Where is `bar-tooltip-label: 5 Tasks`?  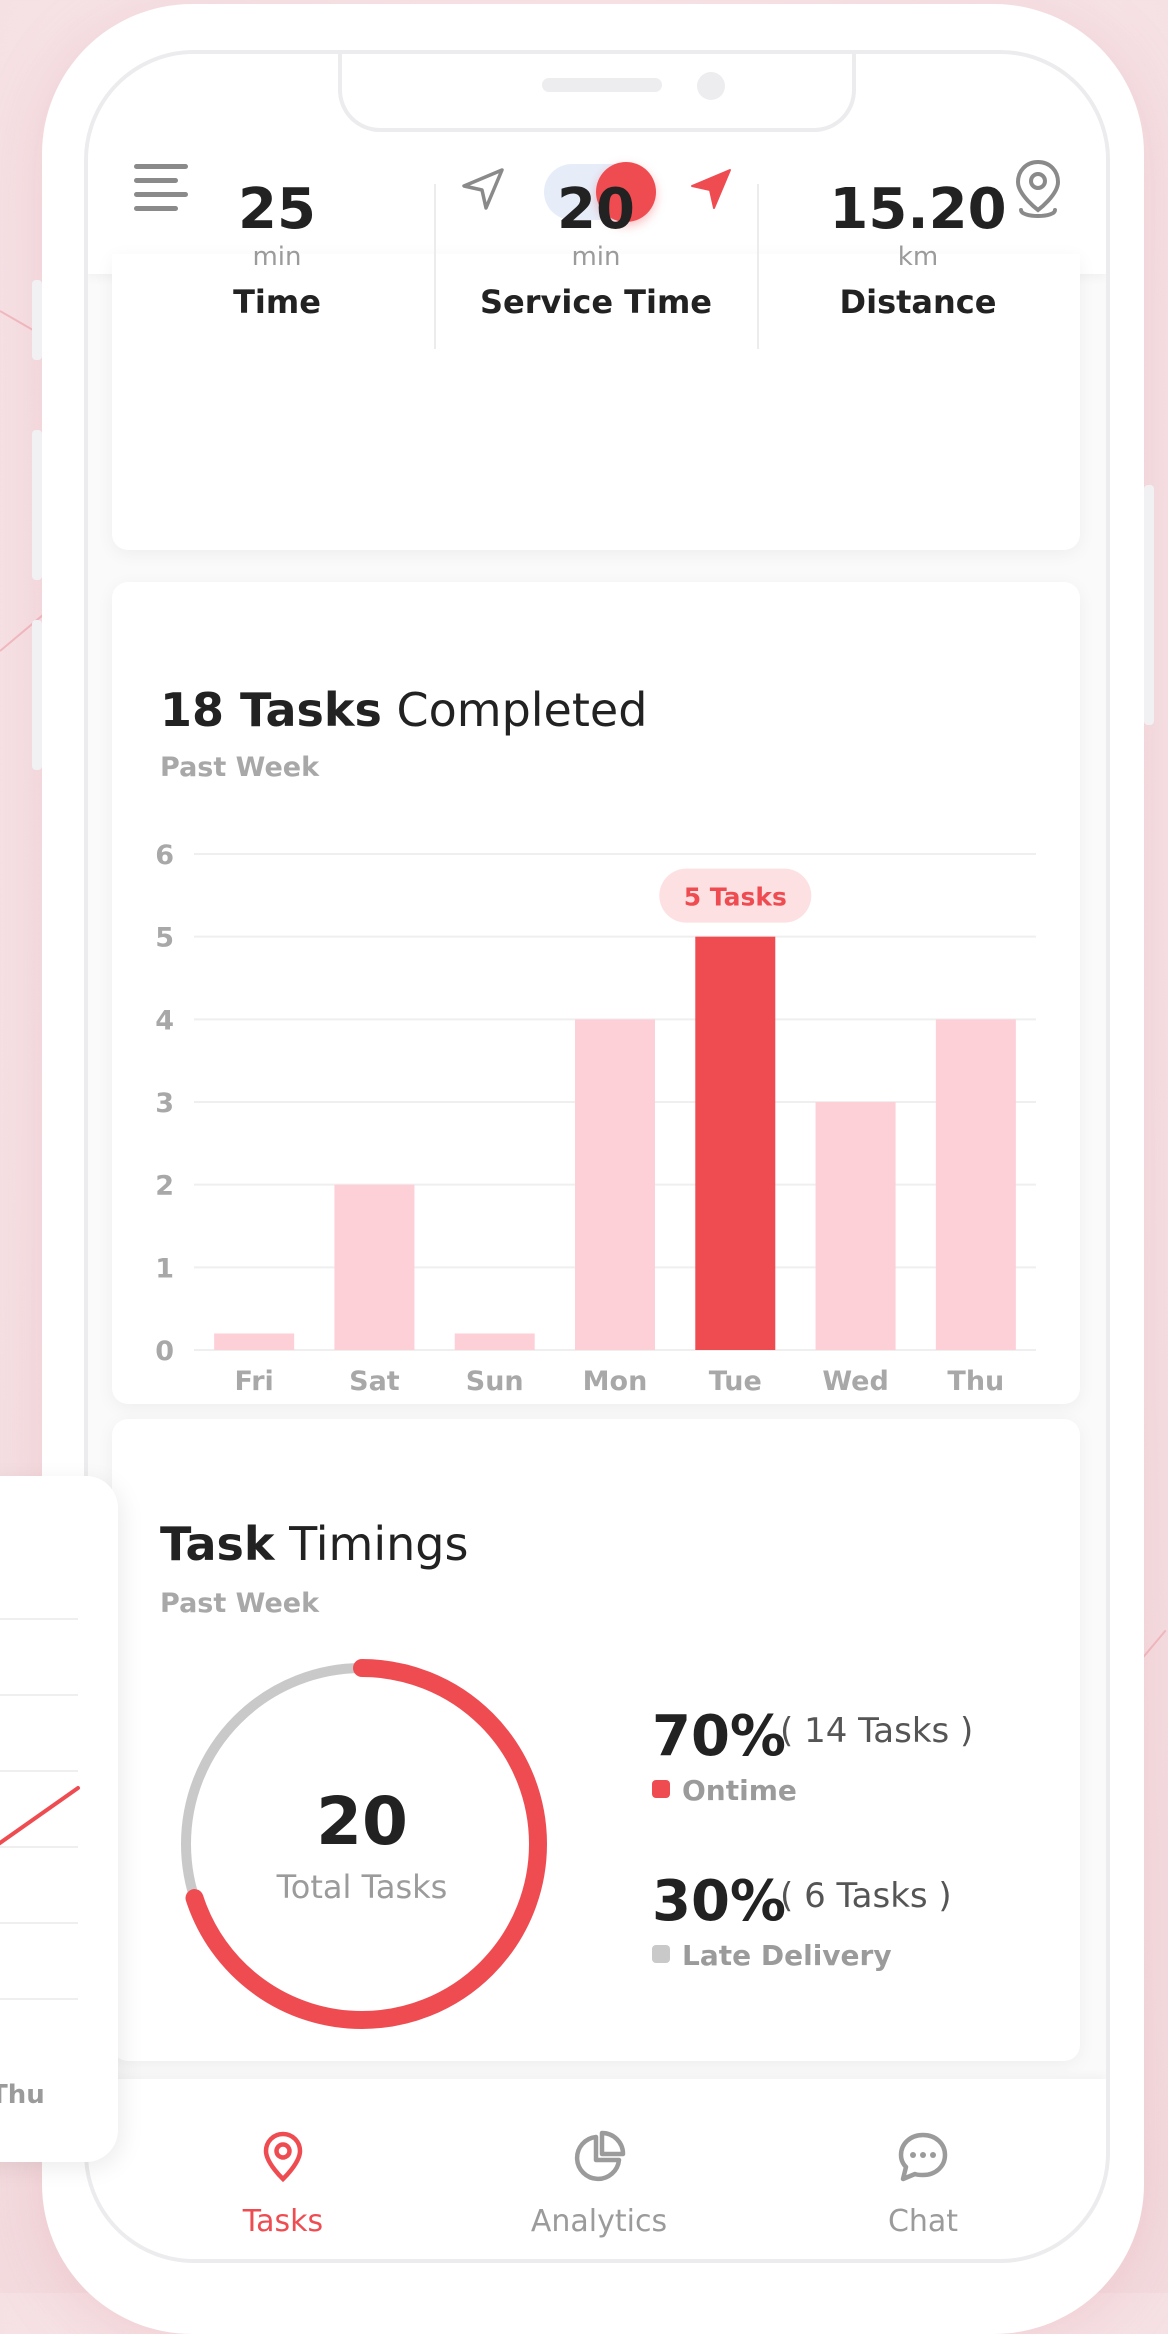 bar-tooltip-label: 5 Tasks is located at coordinates (735, 897).